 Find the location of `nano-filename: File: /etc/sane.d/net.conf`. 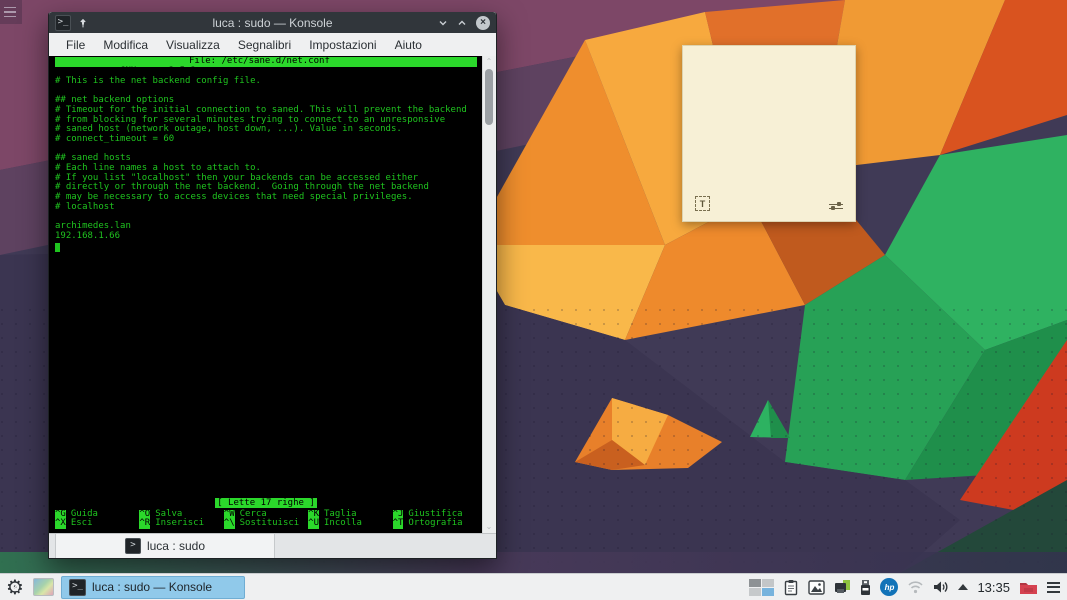

nano-filename: File: /etc/sane.d/net.conf is located at coordinates (259, 61).